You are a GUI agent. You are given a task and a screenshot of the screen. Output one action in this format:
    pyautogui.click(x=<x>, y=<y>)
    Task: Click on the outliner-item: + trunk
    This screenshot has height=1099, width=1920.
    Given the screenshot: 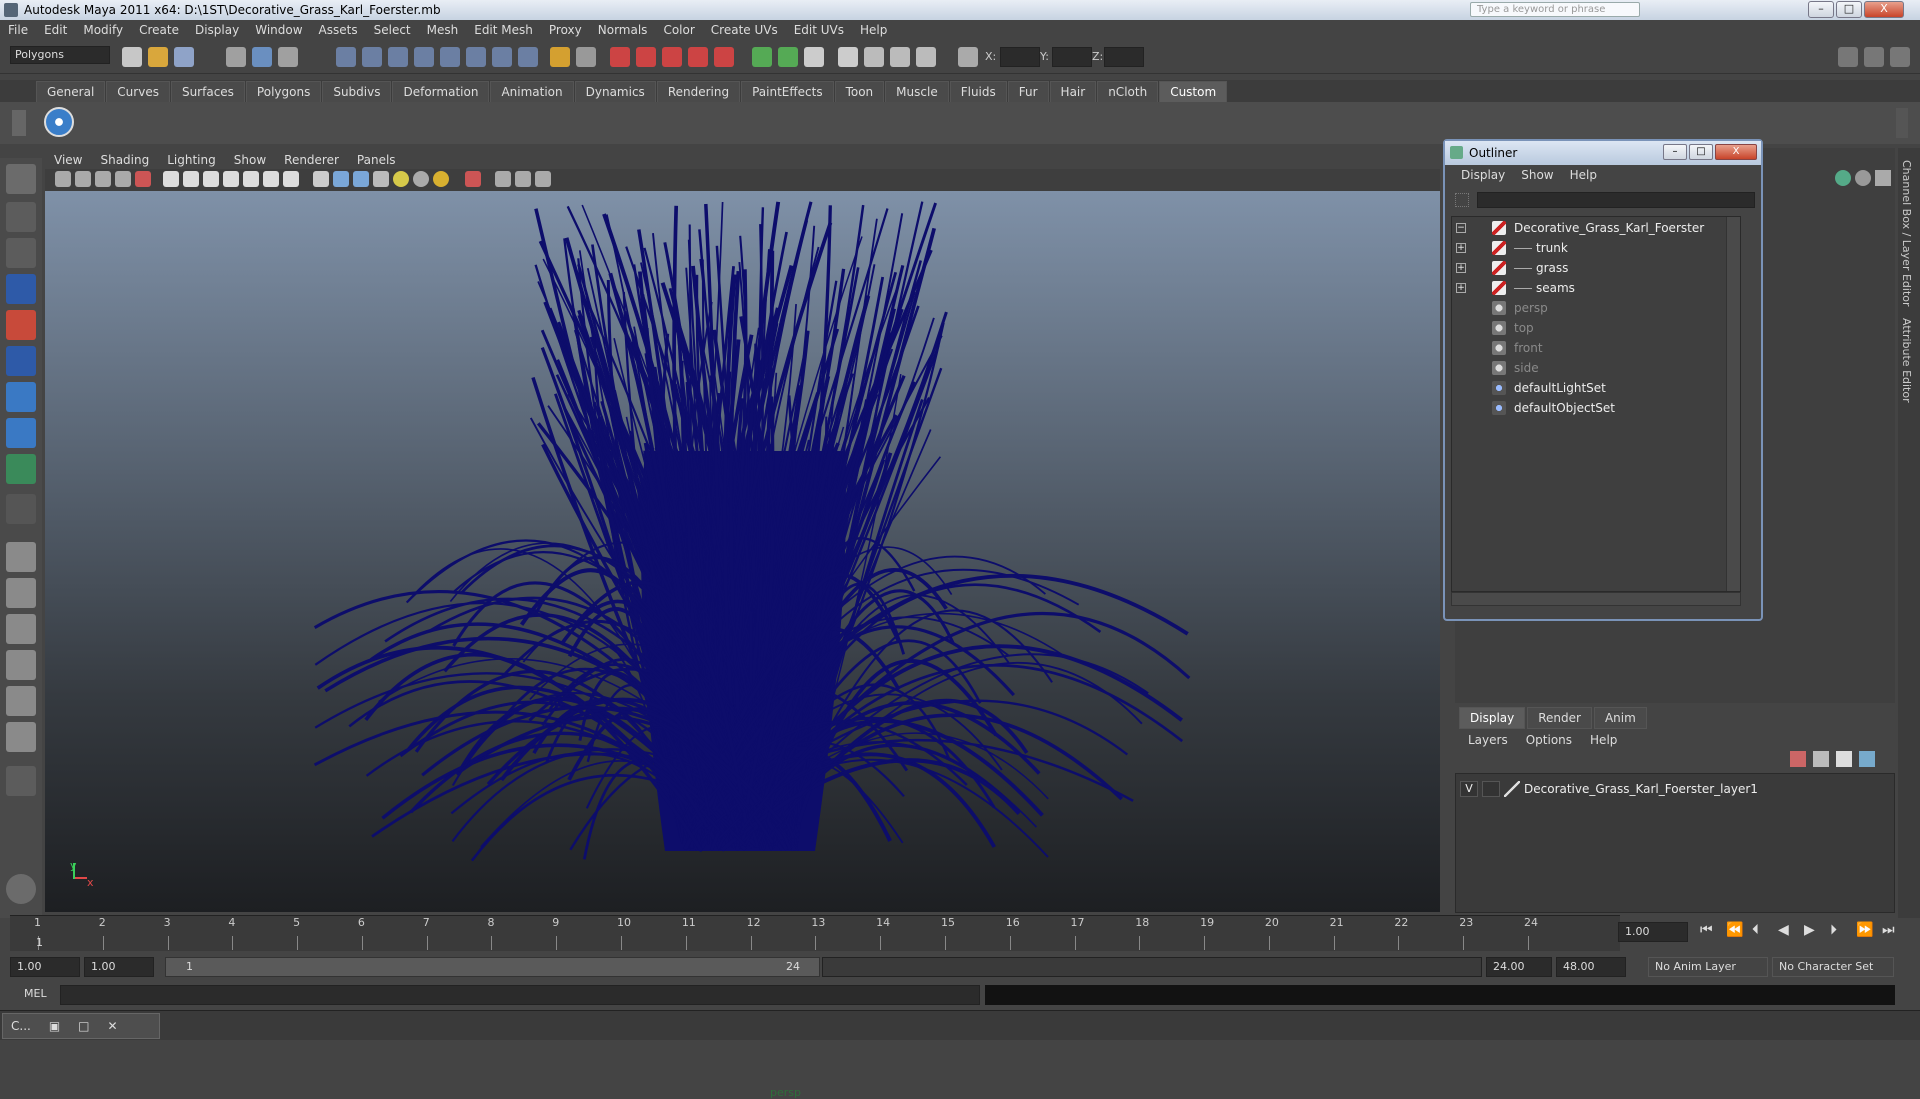 What is the action you would take?
    pyautogui.click(x=1512, y=248)
    